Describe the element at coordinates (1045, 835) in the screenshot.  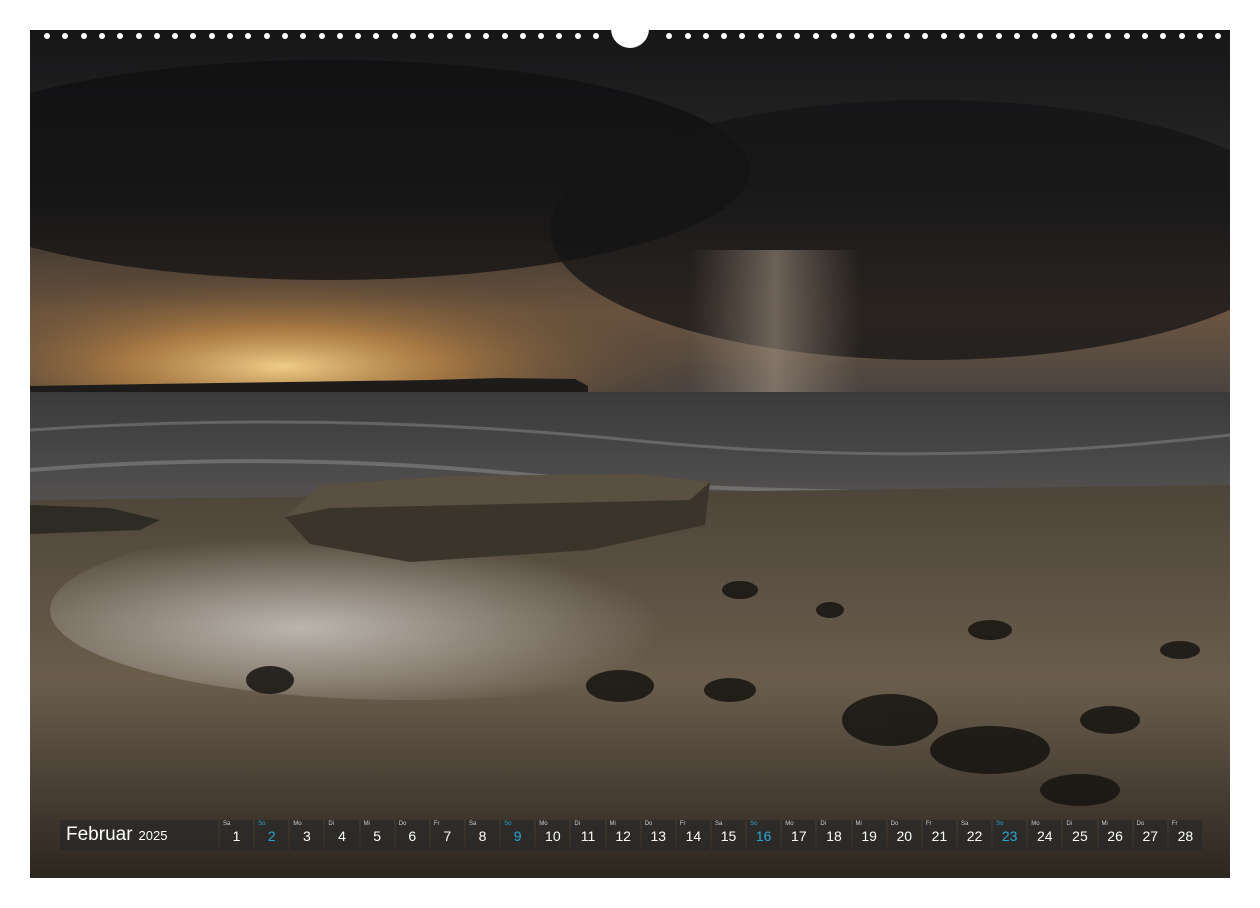
I see `day-cell: Mo 24` at that location.